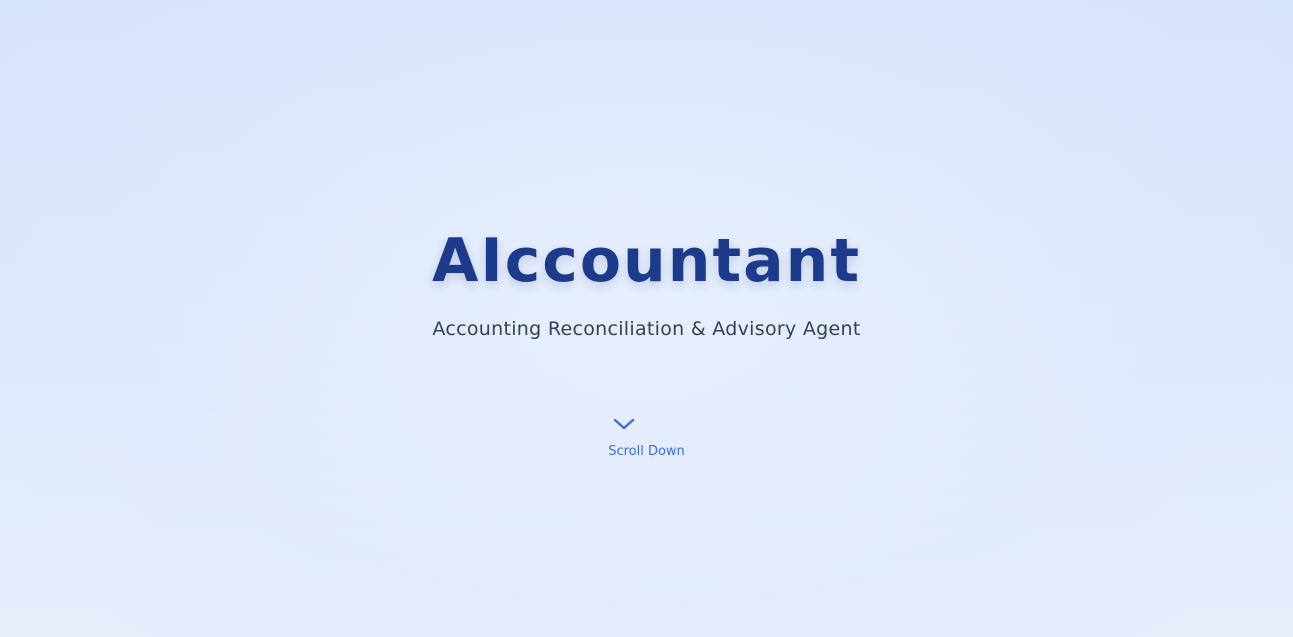 This screenshot has width=1293, height=637. I want to click on chevron-down-glyph, so click(624, 424).